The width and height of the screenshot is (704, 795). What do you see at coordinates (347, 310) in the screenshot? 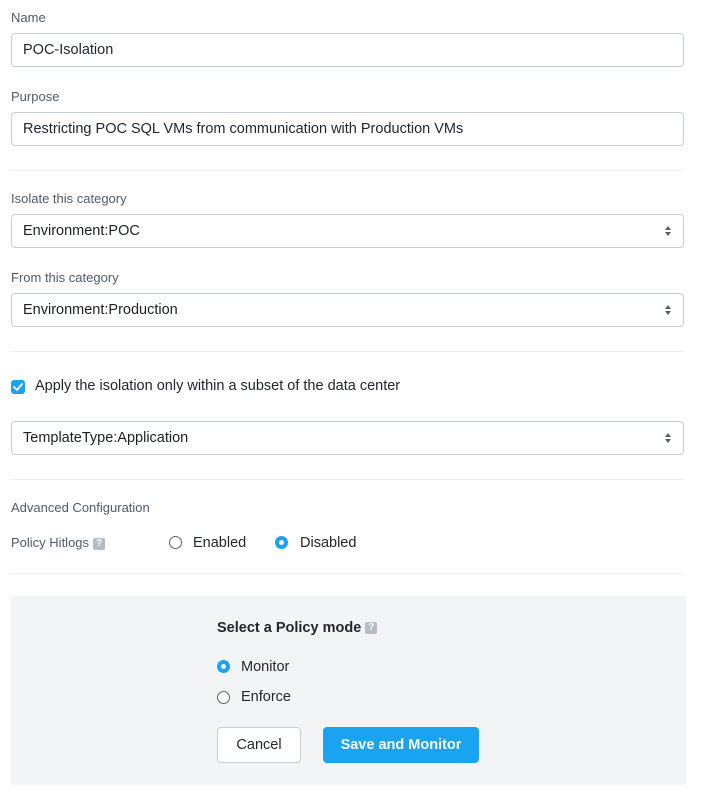
I see `from-category-select: Environment:Production` at bounding box center [347, 310].